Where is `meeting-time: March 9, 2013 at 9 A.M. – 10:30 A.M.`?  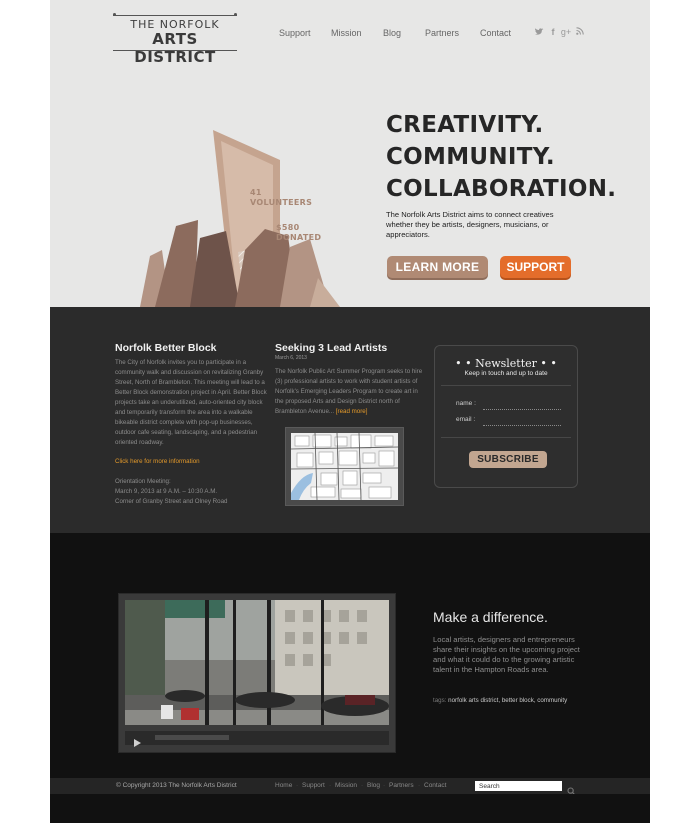 meeting-time: March 9, 2013 at 9 A.M. – 10:30 A.M. is located at coordinates (166, 491).